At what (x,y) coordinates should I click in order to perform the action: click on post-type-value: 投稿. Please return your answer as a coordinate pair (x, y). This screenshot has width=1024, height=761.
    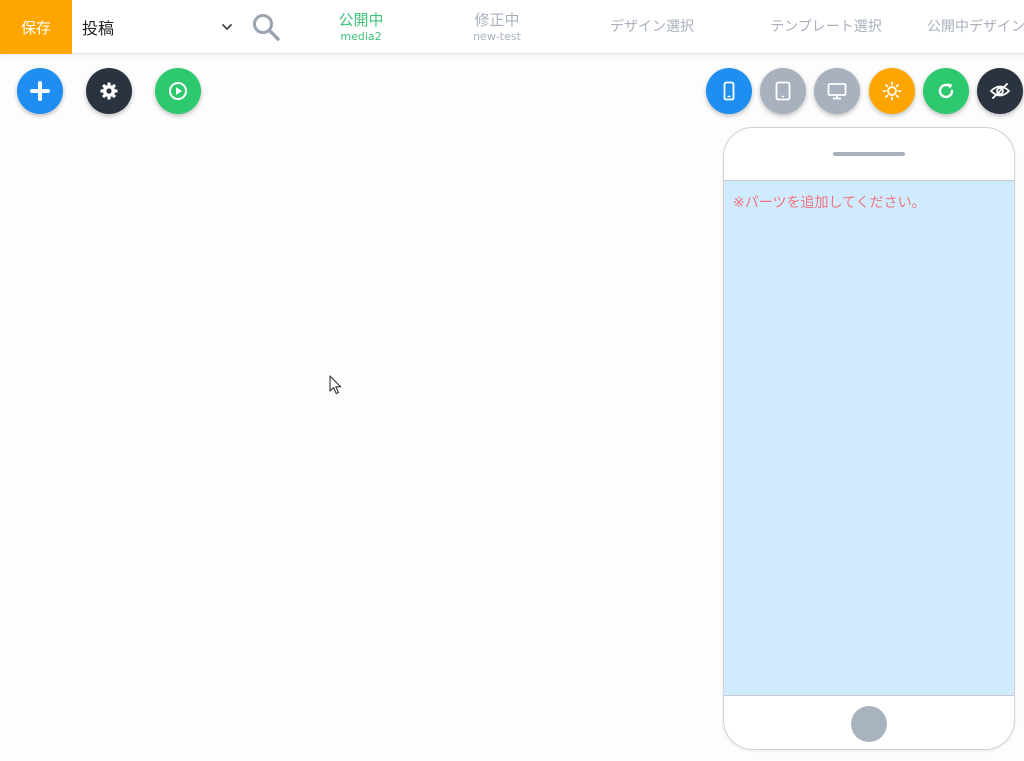
    Looking at the image, I should click on (98, 28).